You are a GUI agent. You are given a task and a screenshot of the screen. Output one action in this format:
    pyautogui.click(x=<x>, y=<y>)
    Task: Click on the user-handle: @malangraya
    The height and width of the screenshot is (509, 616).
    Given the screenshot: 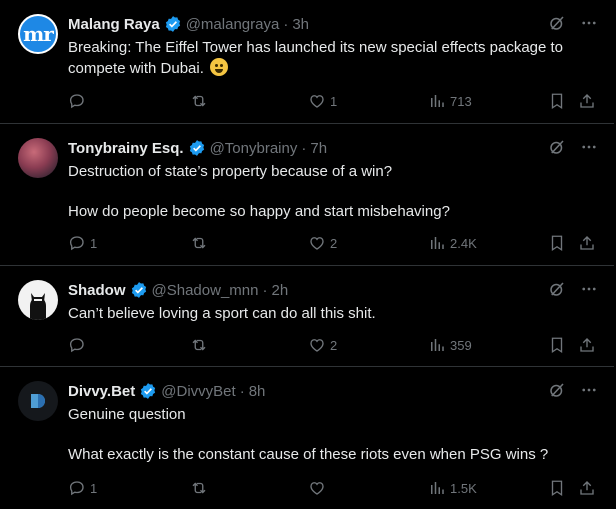 What is the action you would take?
    pyautogui.click(x=233, y=24)
    